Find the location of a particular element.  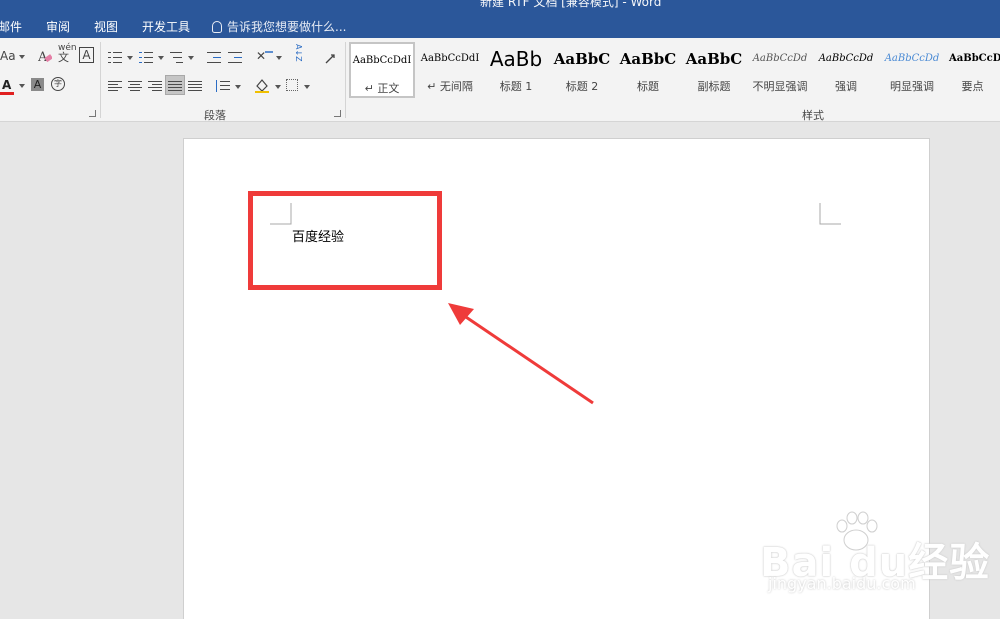

style-name: 不明显强调 is located at coordinates (780, 86).